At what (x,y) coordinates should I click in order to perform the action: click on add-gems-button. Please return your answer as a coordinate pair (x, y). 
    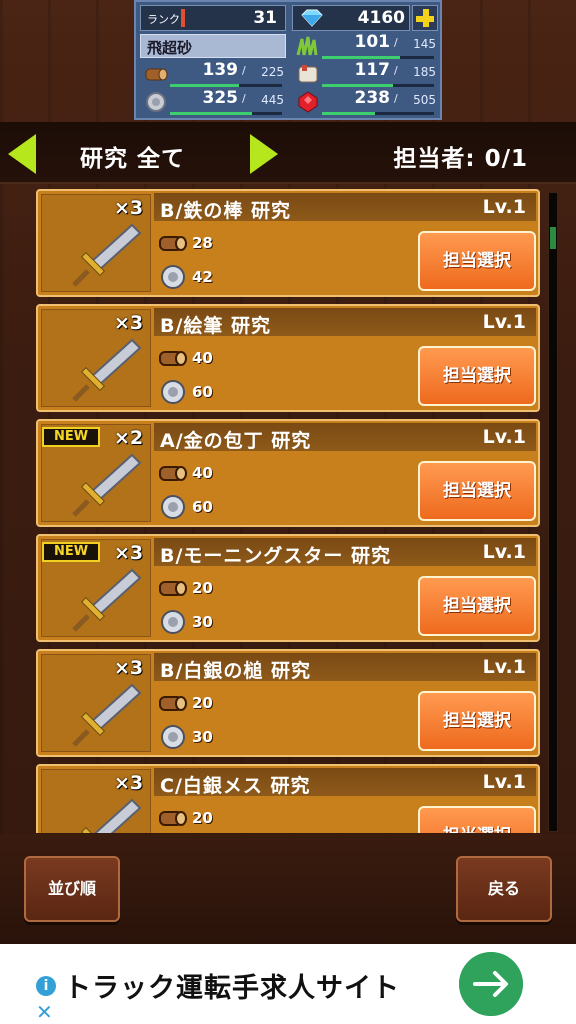
    Looking at the image, I should click on (425, 18).